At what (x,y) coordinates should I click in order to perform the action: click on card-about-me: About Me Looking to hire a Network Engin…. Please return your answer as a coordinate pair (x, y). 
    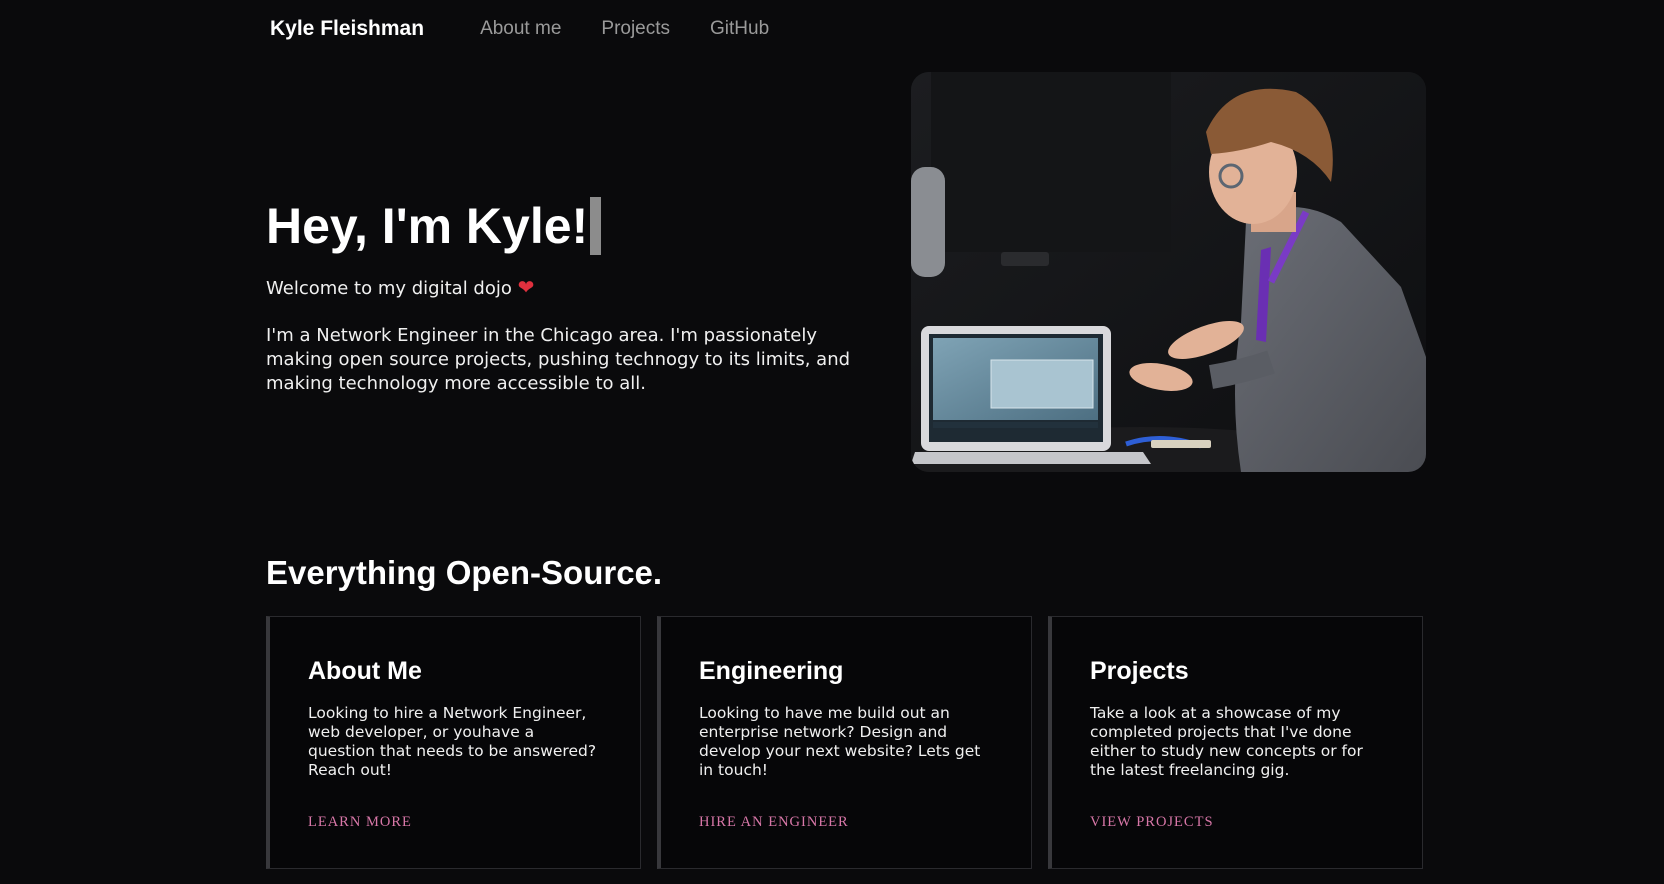
    Looking at the image, I should click on (453, 742).